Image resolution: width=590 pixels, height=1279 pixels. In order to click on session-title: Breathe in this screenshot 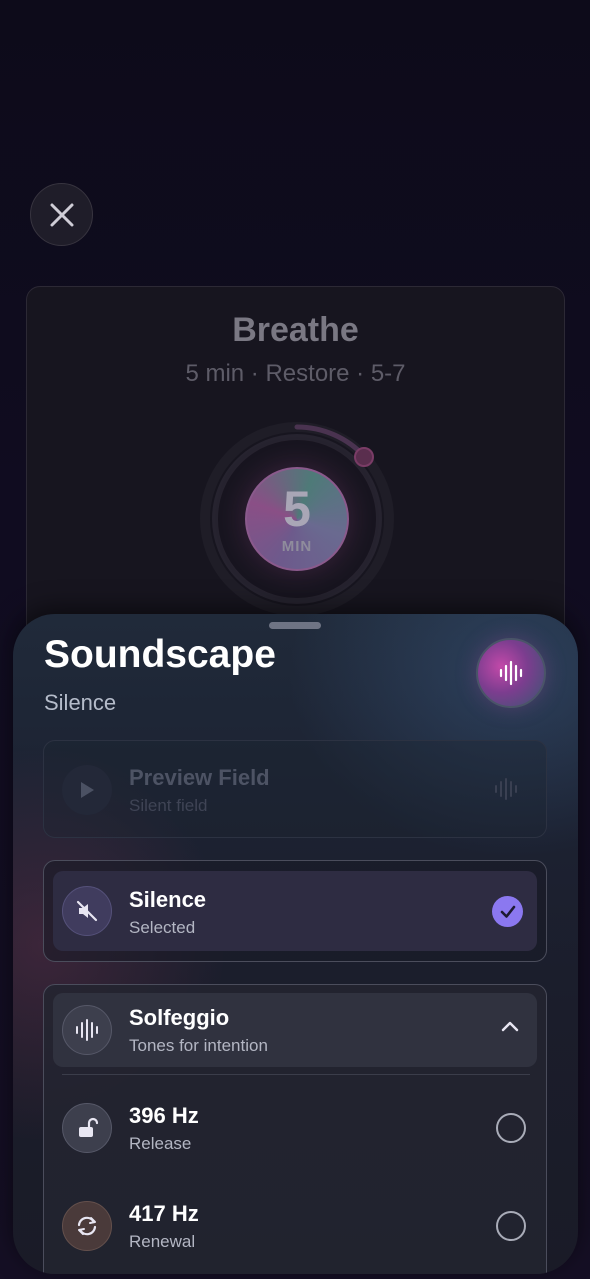, I will do `click(295, 330)`.